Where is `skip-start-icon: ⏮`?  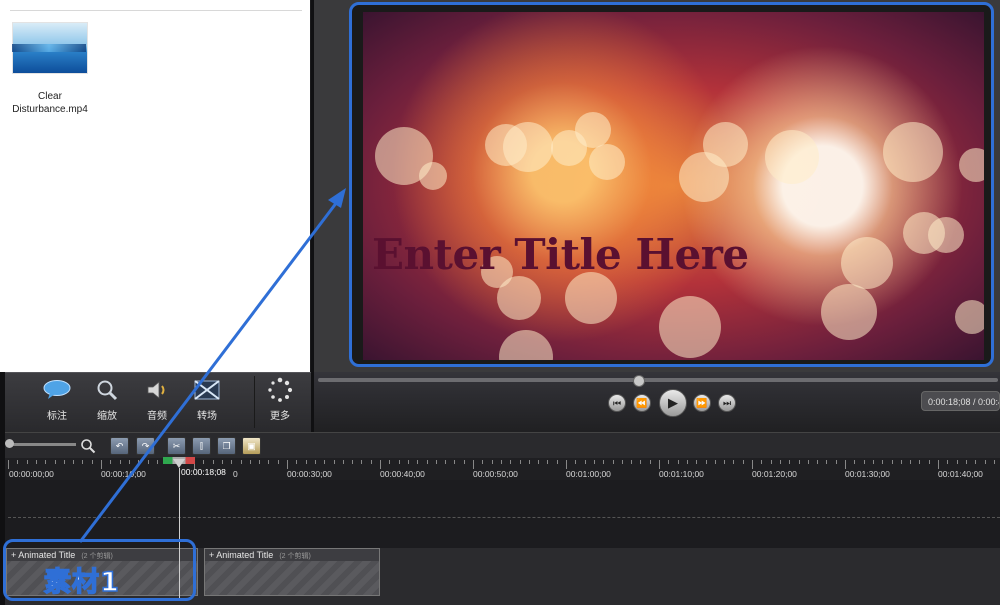
skip-start-icon: ⏮ is located at coordinates (617, 402).